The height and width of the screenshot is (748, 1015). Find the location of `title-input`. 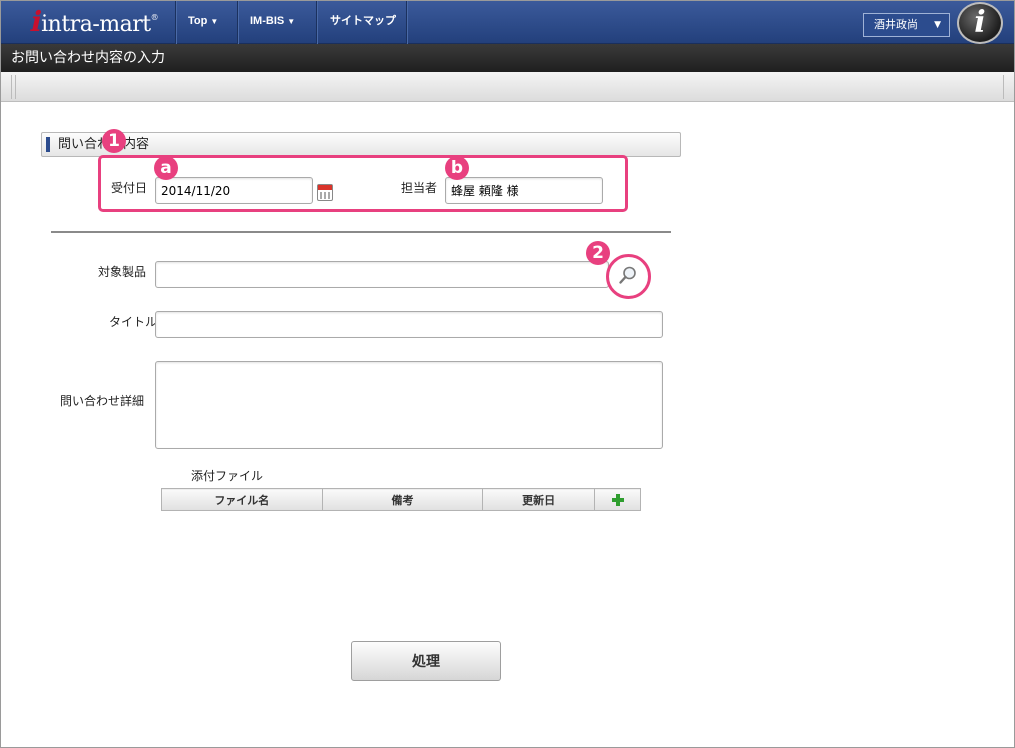

title-input is located at coordinates (409, 324).